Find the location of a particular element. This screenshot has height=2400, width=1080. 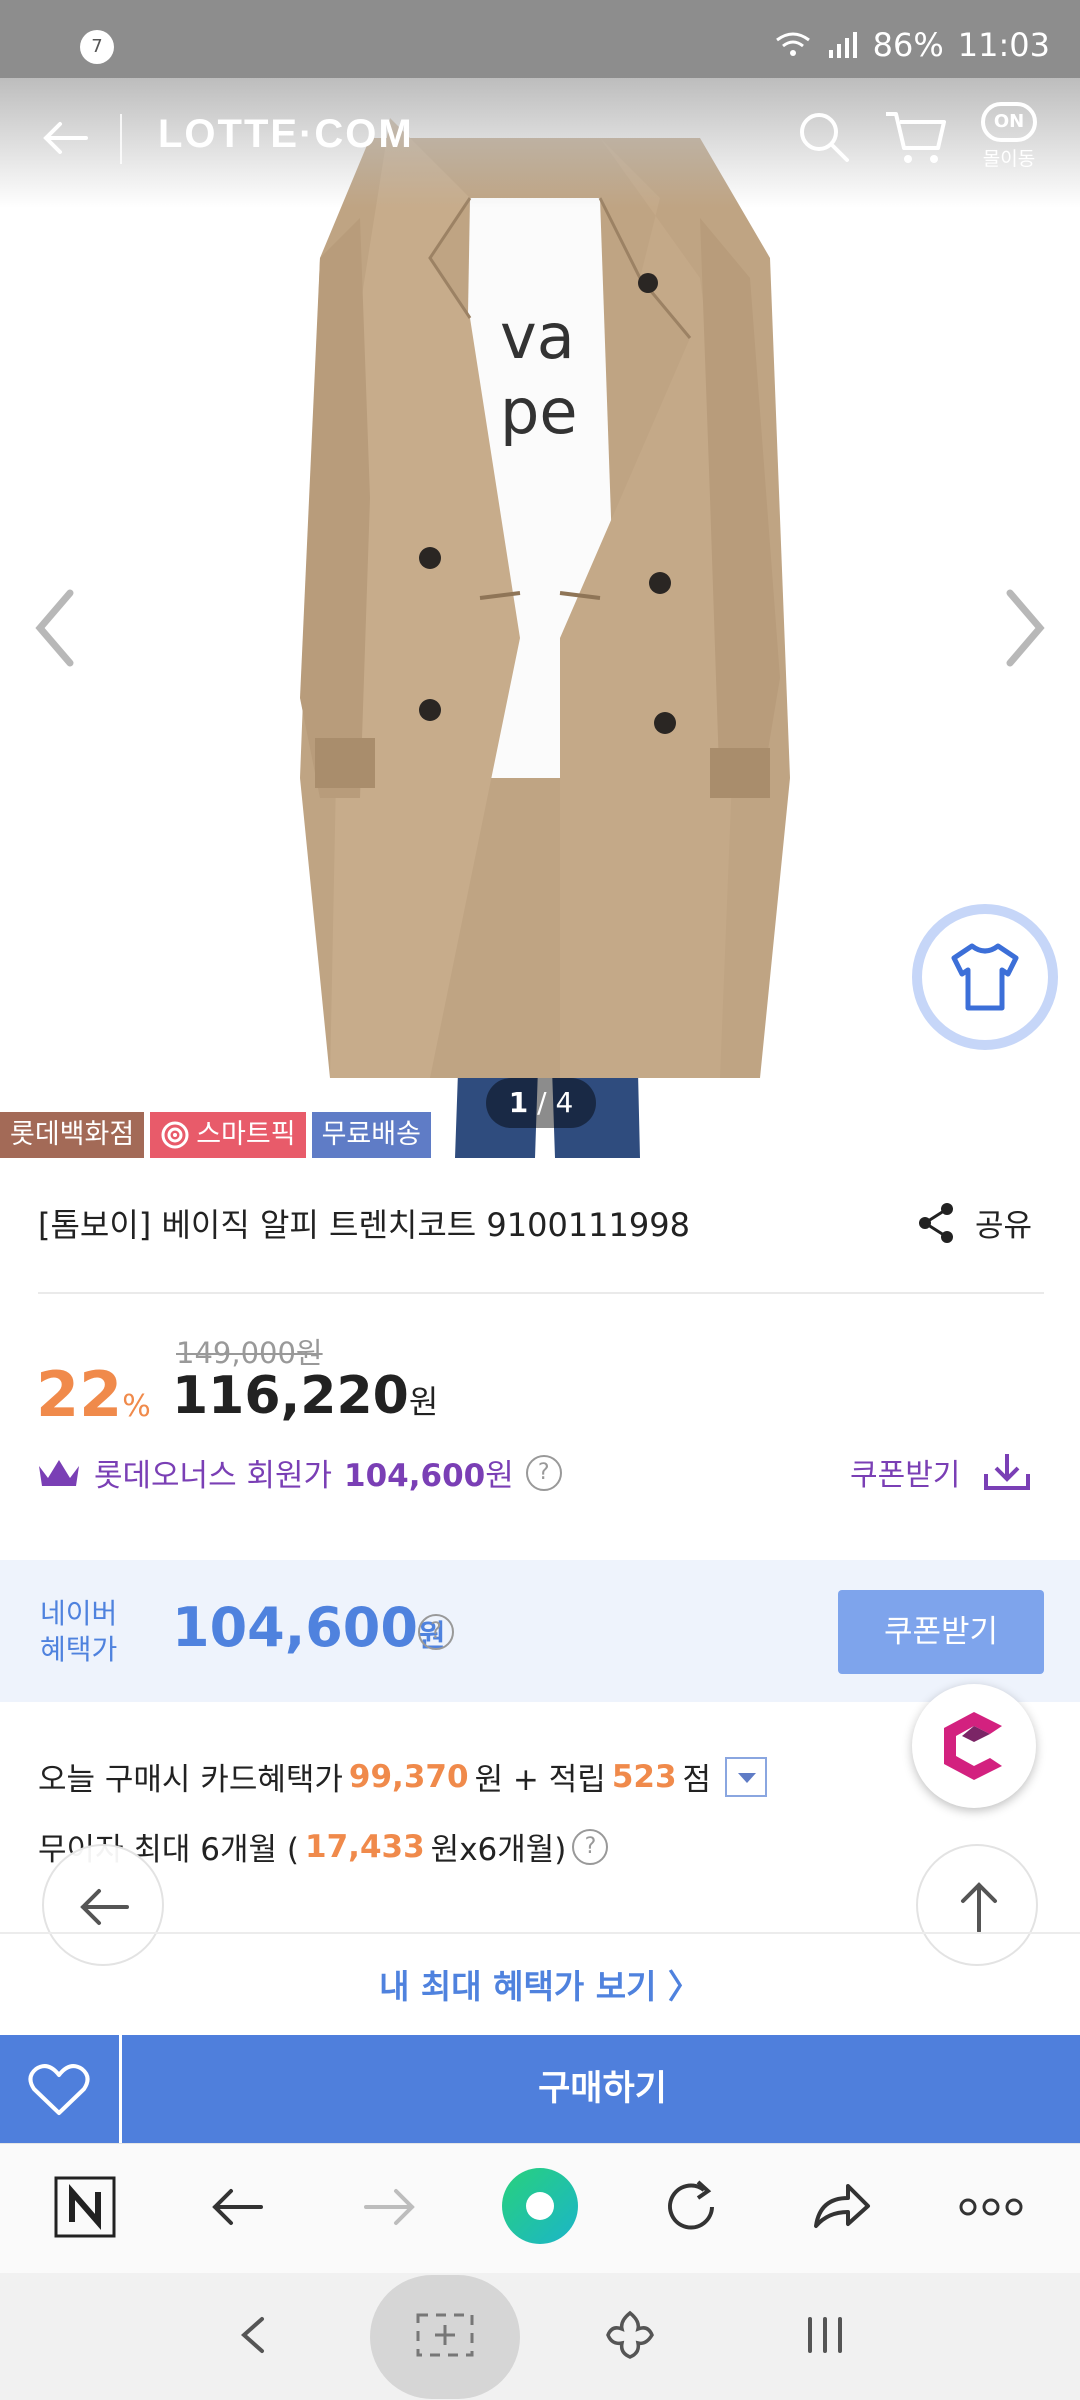

more-button is located at coordinates (991, 2209).